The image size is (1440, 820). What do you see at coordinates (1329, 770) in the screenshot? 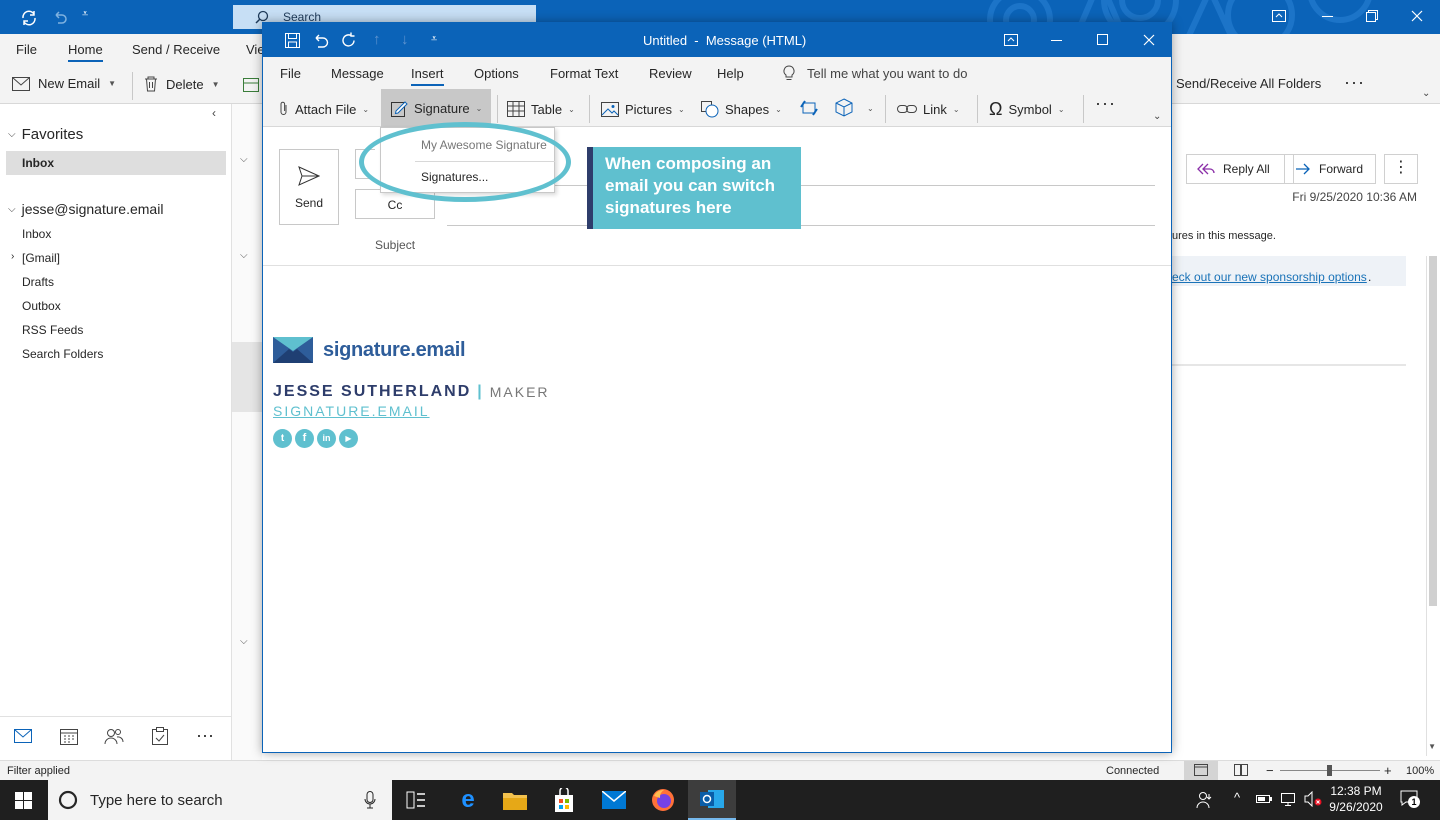
I see `zoom-slider-thumb` at bounding box center [1329, 770].